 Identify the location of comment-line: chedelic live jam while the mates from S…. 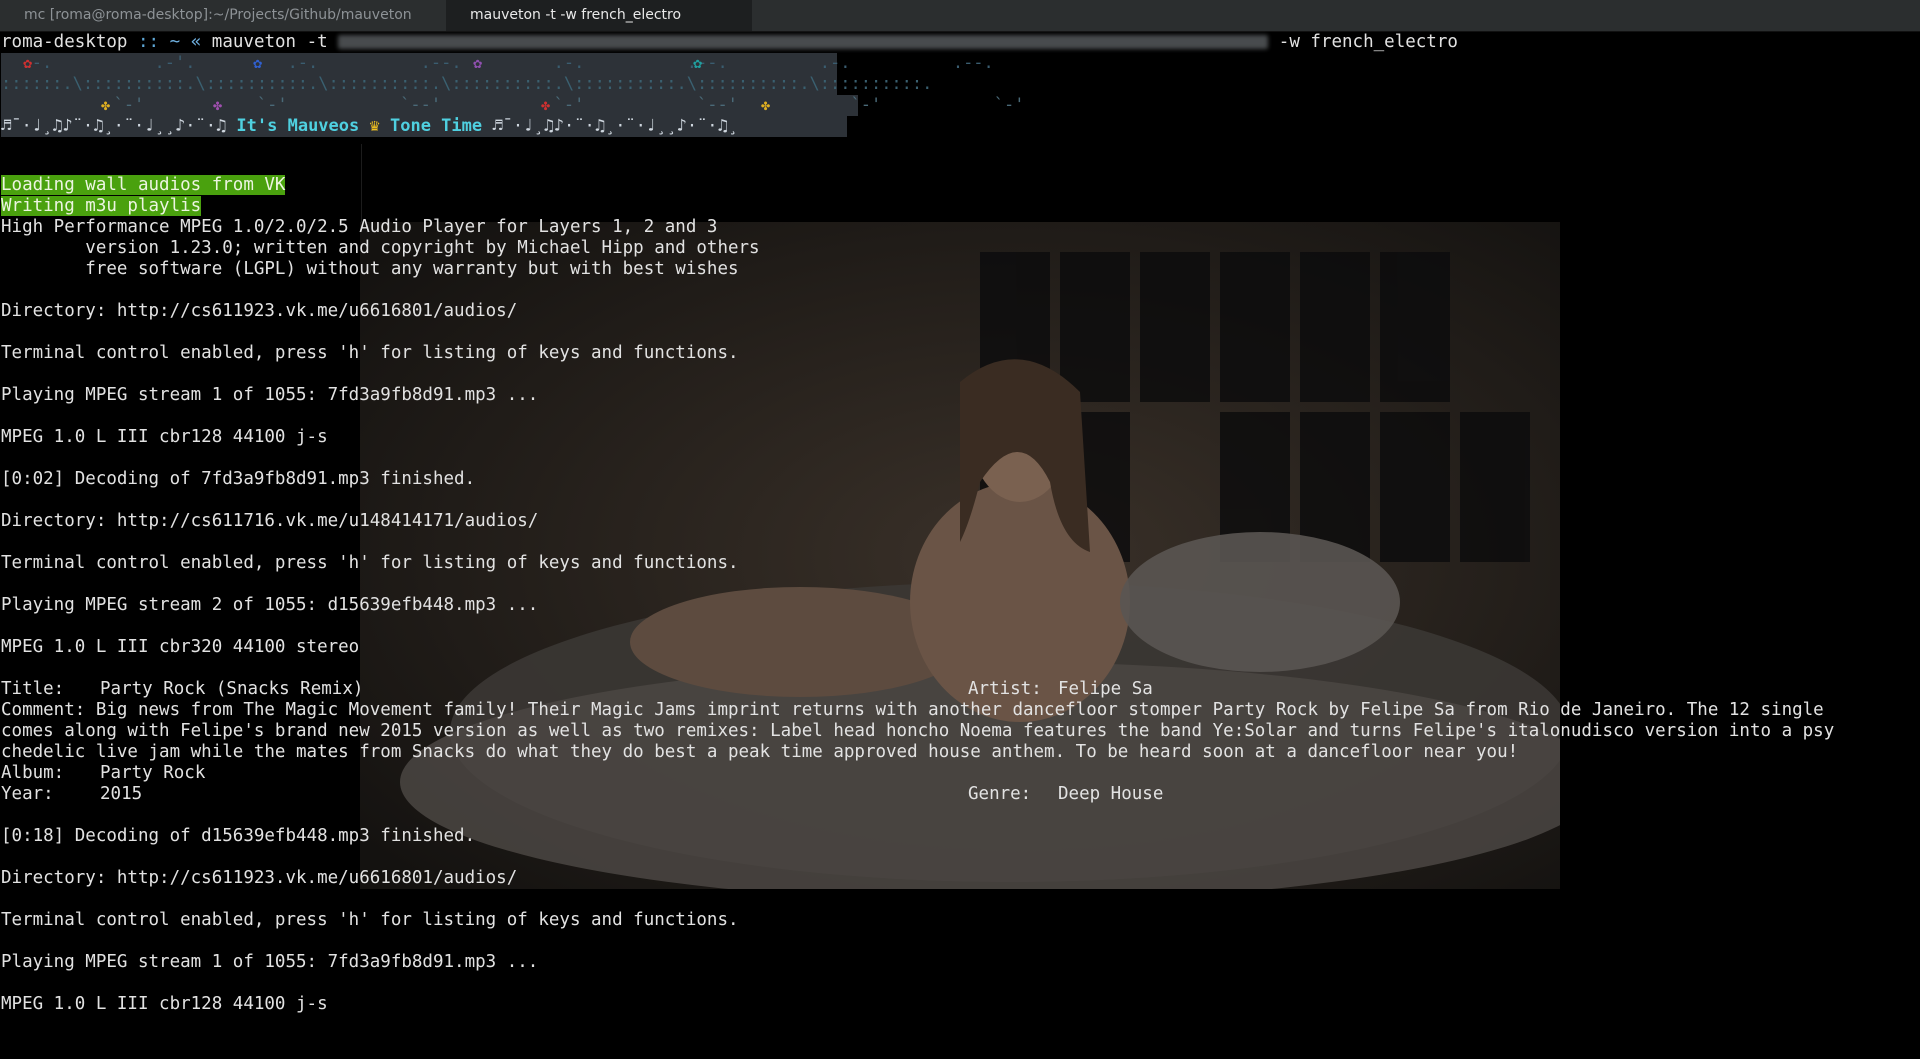
(760, 752).